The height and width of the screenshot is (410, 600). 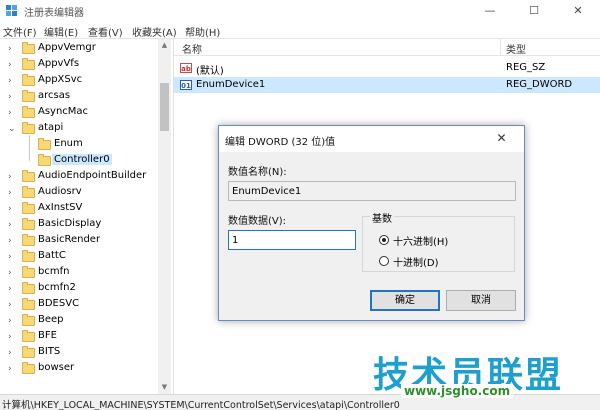 I want to click on menu-help: 帮助(H), so click(x=202, y=31).